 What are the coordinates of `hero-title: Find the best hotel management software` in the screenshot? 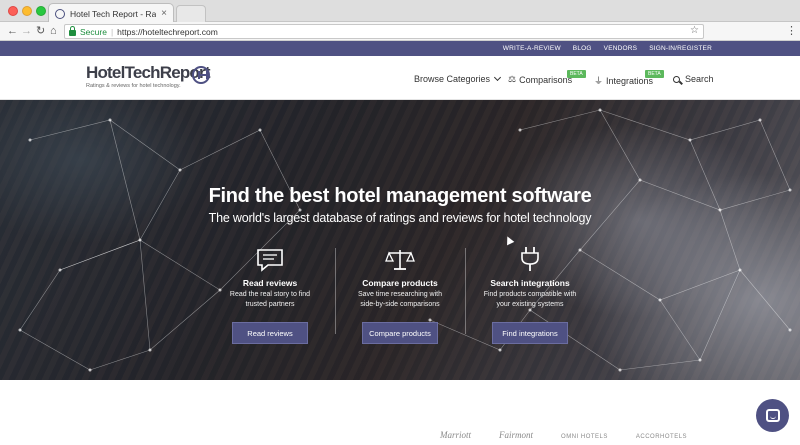 It's located at (400, 196).